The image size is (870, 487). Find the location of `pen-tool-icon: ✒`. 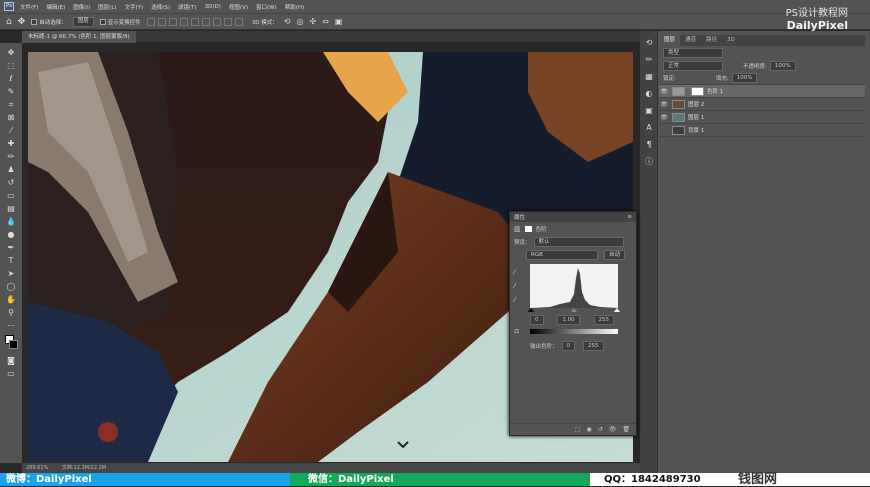

pen-tool-icon: ✒ is located at coordinates (11, 247).